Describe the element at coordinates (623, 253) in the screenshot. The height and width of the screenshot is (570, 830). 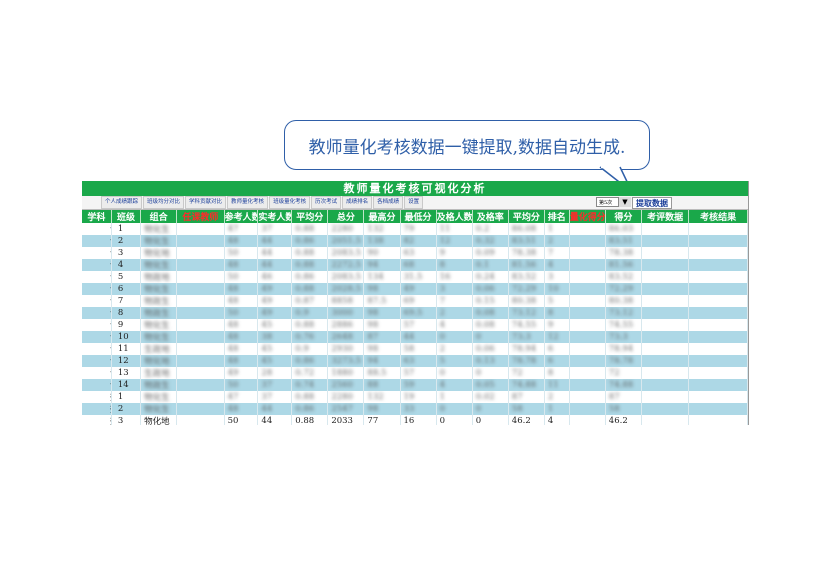
I see `table-cell: 78.38` at that location.